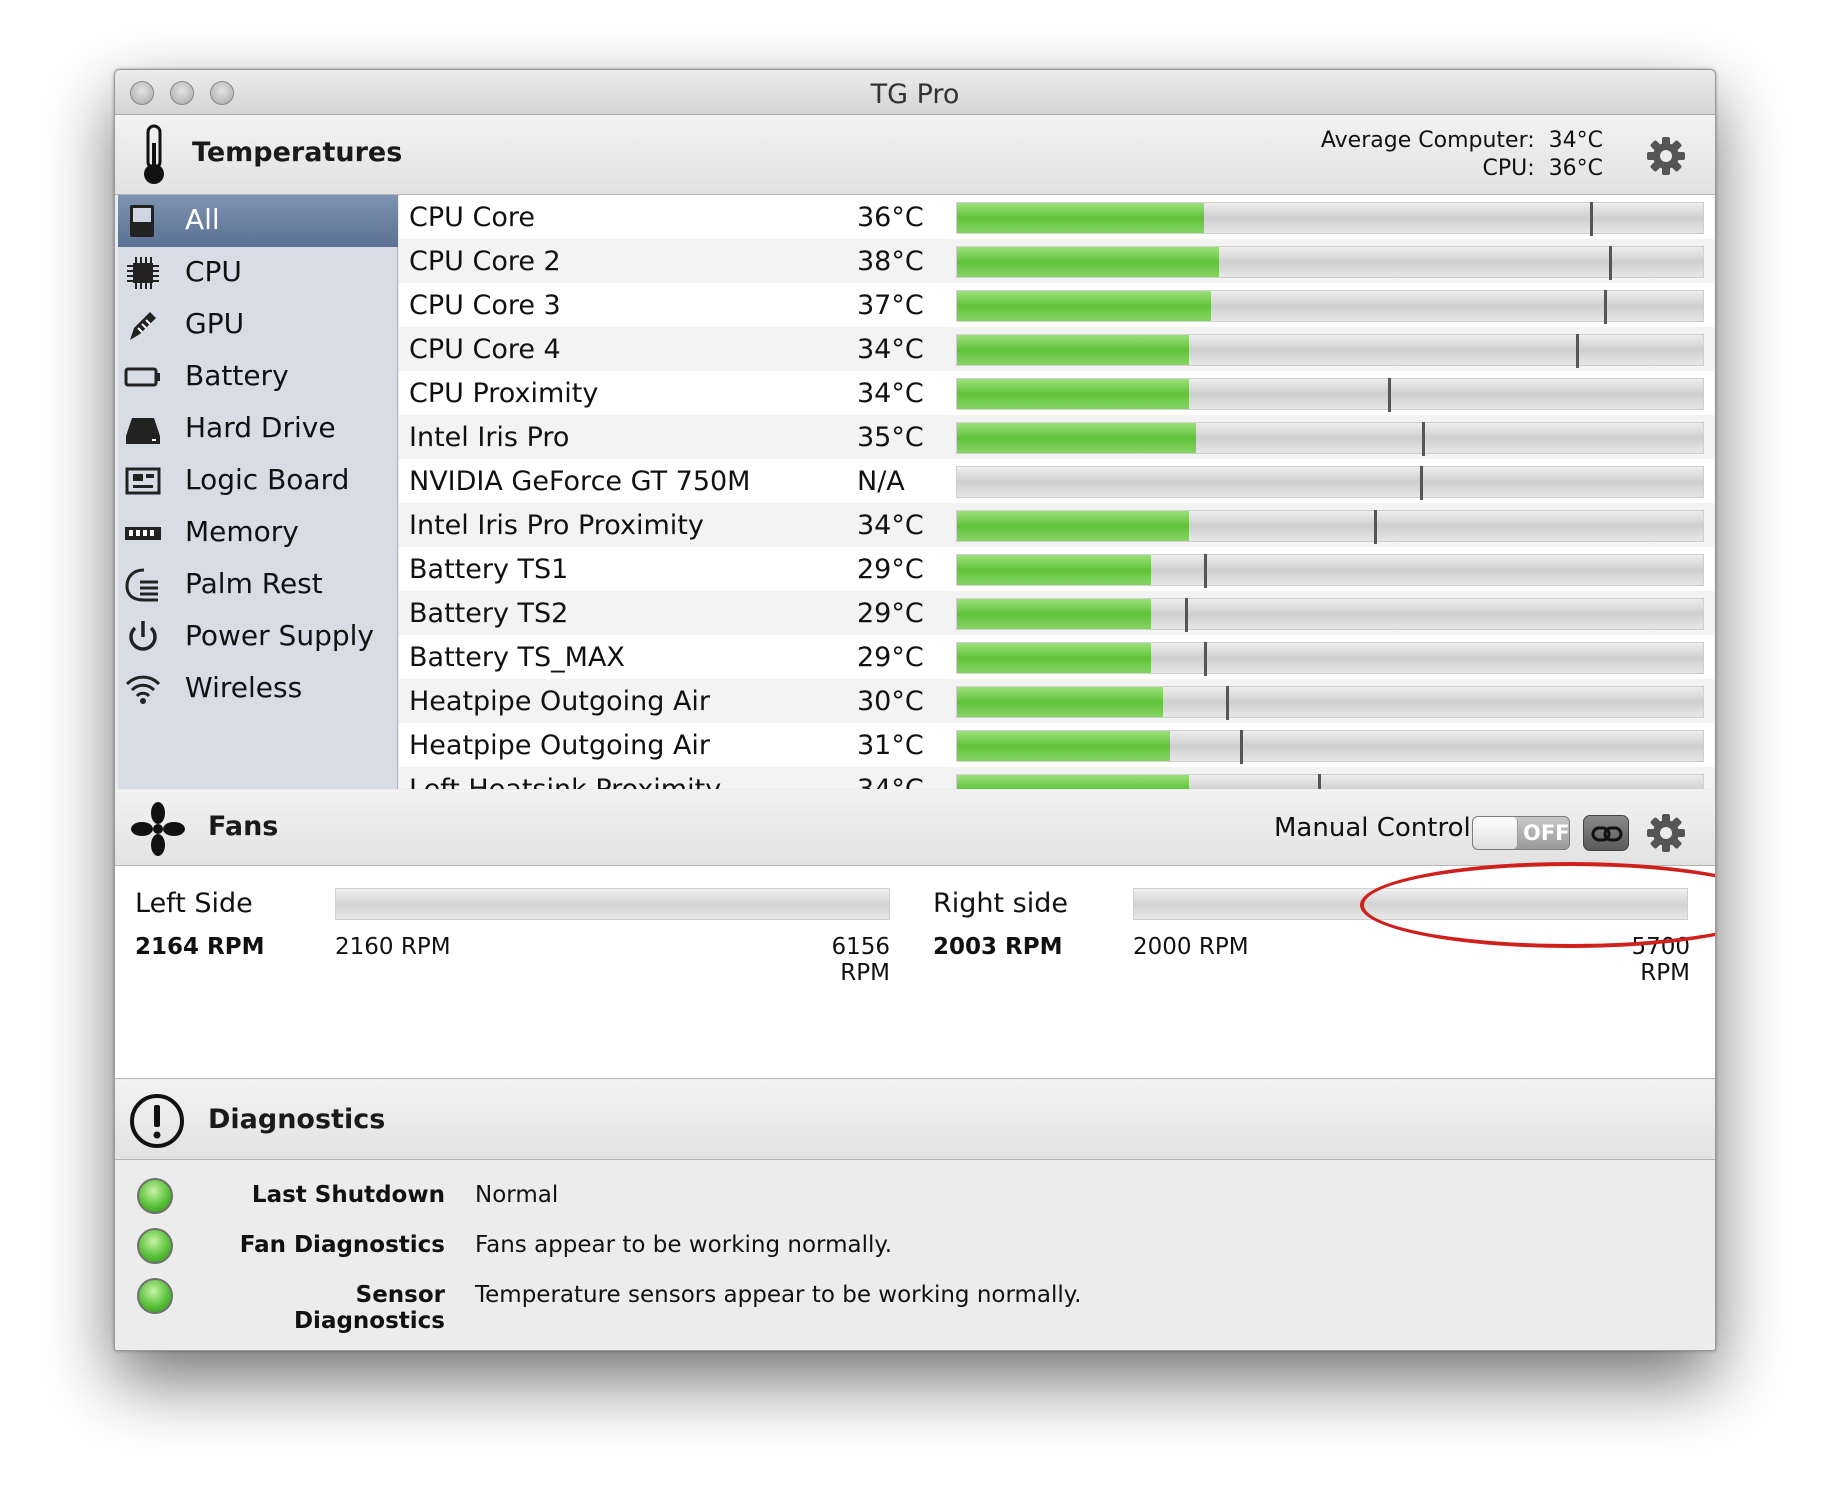 The image size is (1822, 1502). Describe the element at coordinates (141, 585) in the screenshot. I see `palm-rest-icon` at that location.